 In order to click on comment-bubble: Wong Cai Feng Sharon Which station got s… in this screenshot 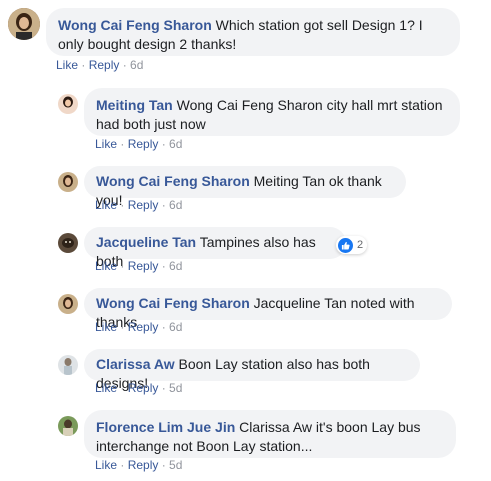, I will do `click(253, 32)`.